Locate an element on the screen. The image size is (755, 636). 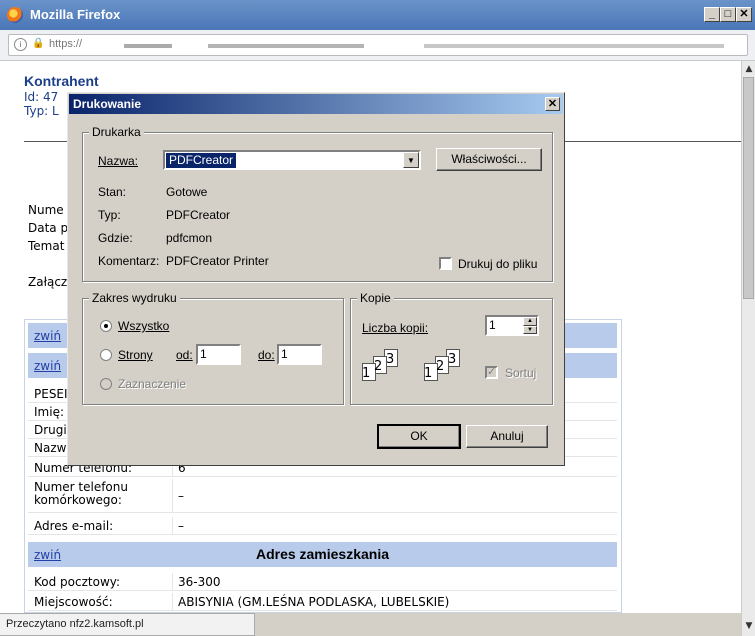
close-button: ✕ is located at coordinates (744, 14).